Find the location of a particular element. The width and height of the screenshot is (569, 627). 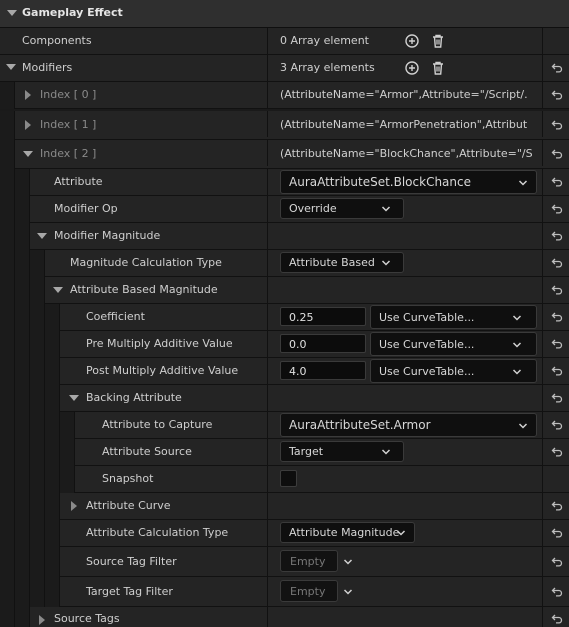

attribute-calculation-type-combo: Attribute Magnitude is located at coordinates (347, 532).